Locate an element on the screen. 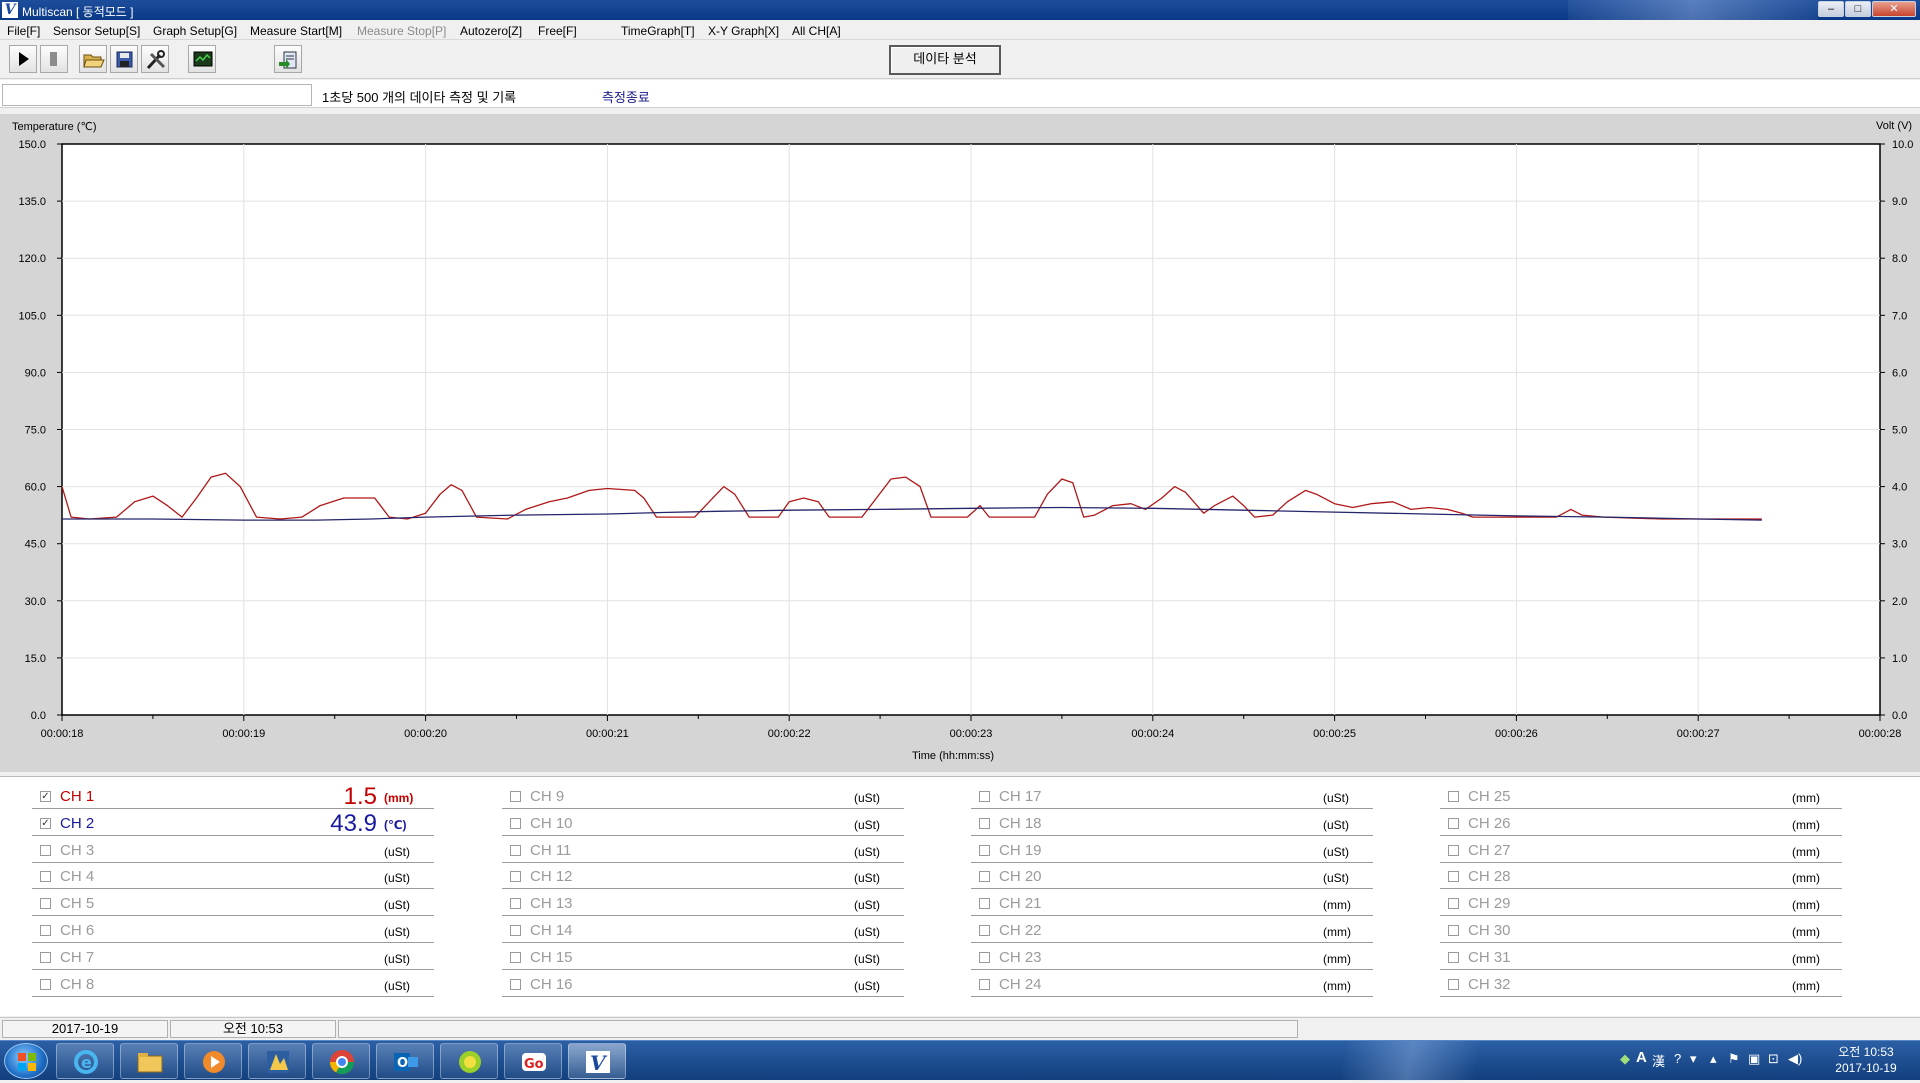  data-analysis-button: 데이타 분석 is located at coordinates (945, 60).